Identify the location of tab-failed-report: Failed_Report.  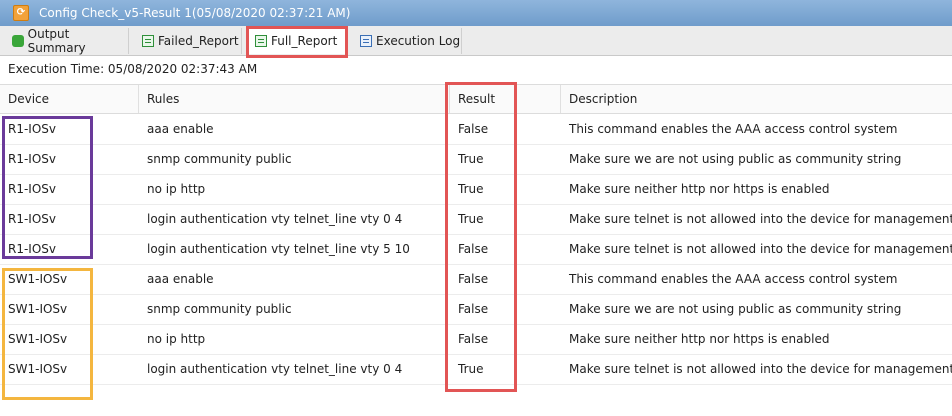
(188, 41).